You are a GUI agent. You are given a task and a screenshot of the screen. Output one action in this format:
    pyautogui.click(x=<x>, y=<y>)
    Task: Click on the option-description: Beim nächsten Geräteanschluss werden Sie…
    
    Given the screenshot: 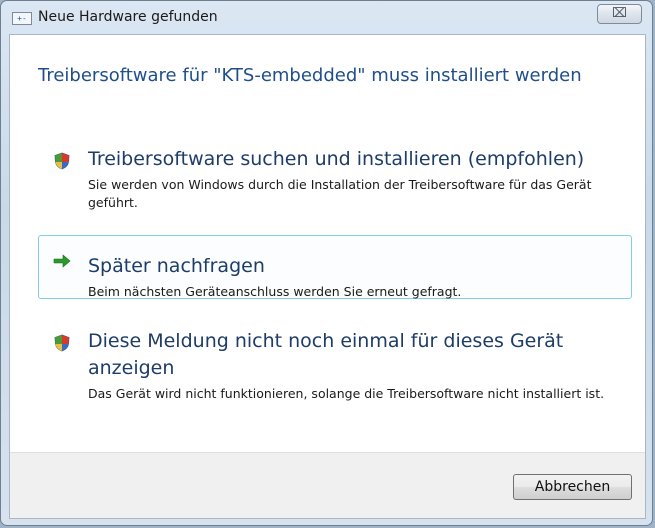 What is the action you would take?
    pyautogui.click(x=275, y=291)
    